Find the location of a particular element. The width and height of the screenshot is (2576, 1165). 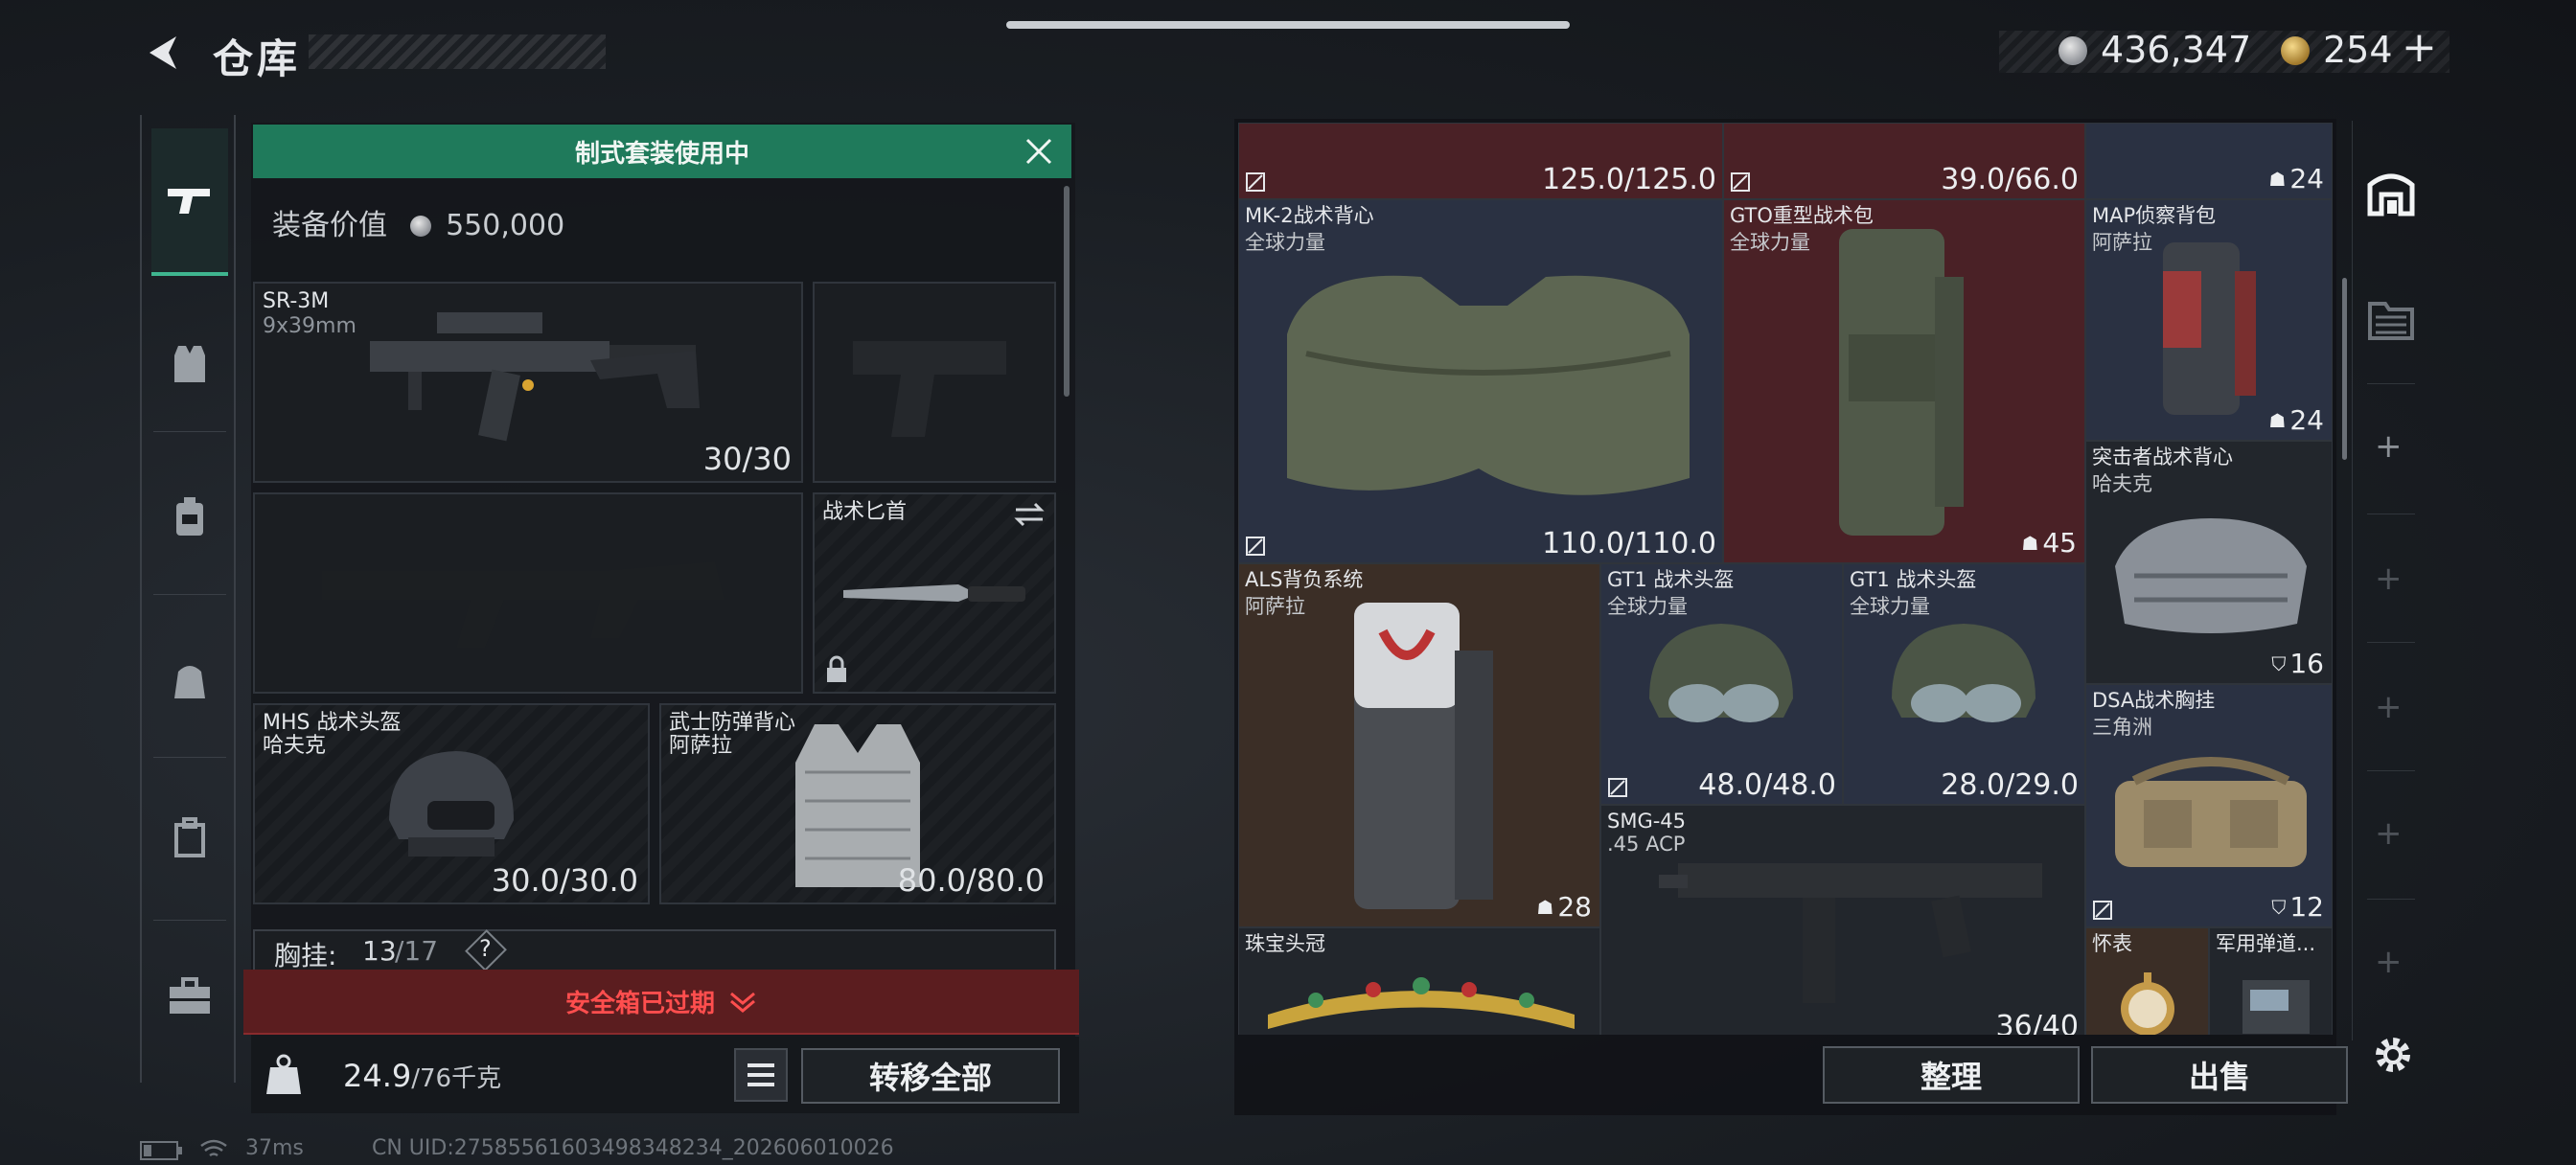

slot-item-name: 武士防弹背心 is located at coordinates (732, 723).